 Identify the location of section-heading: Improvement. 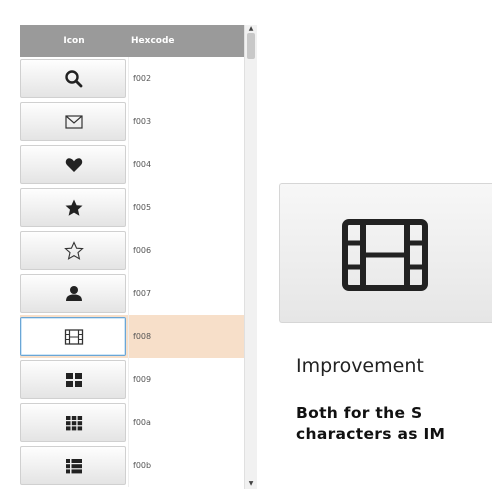
(360, 366).